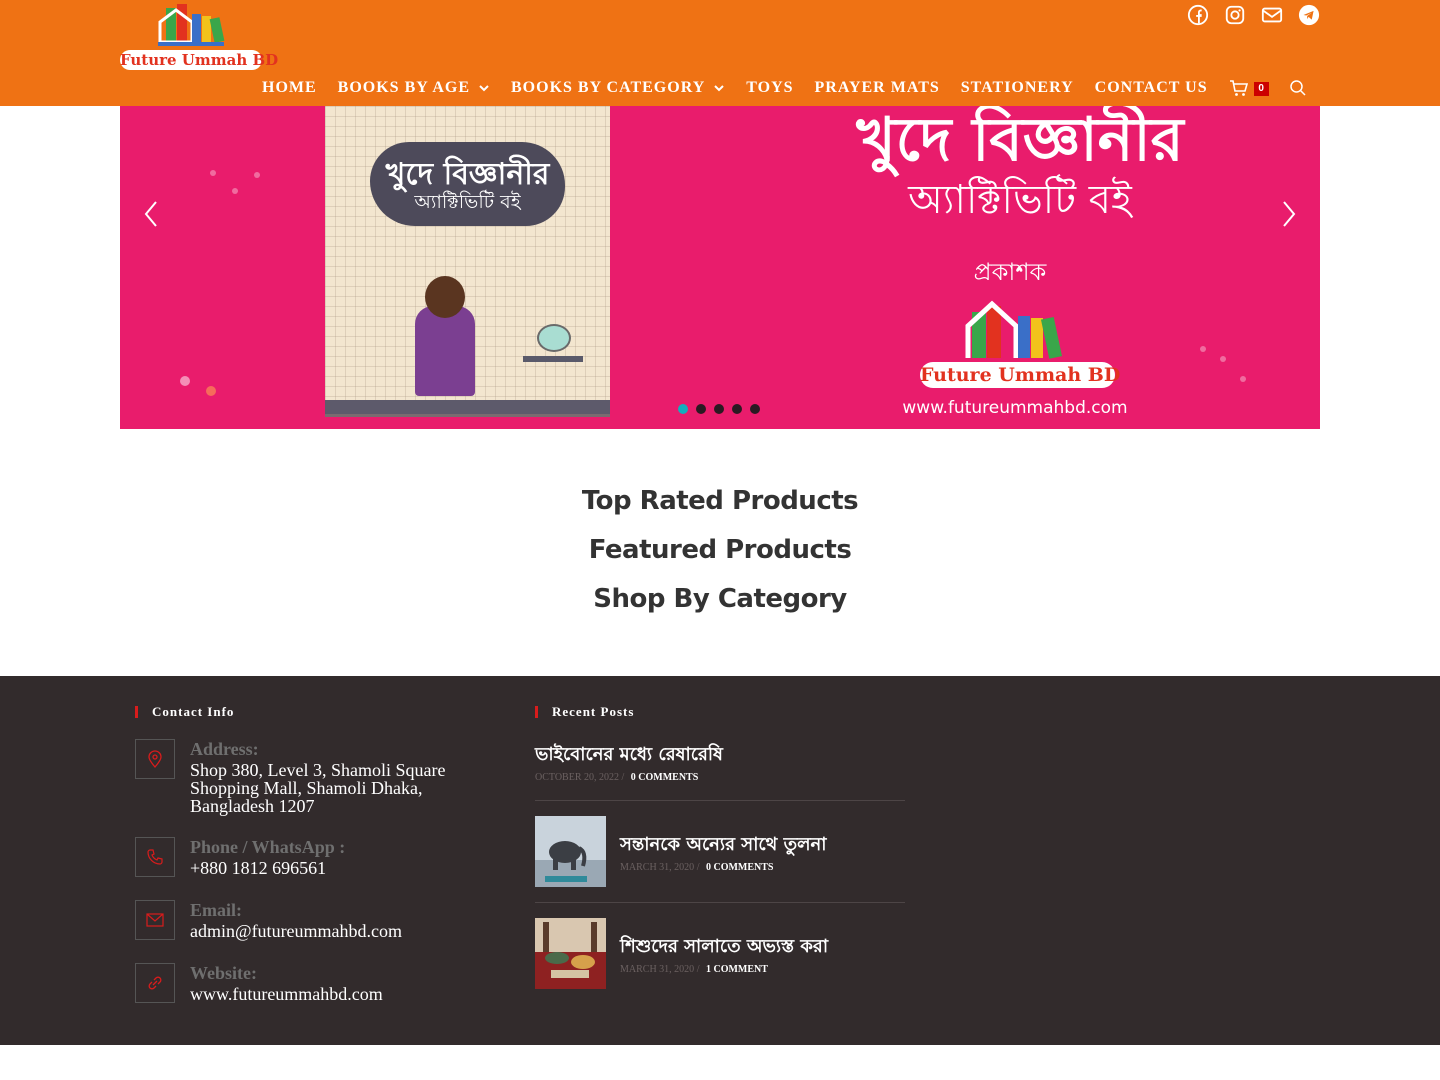 The image size is (1440, 1080). What do you see at coordinates (720, 599) in the screenshot?
I see `shop-by-category-heading: Shop By Category` at bounding box center [720, 599].